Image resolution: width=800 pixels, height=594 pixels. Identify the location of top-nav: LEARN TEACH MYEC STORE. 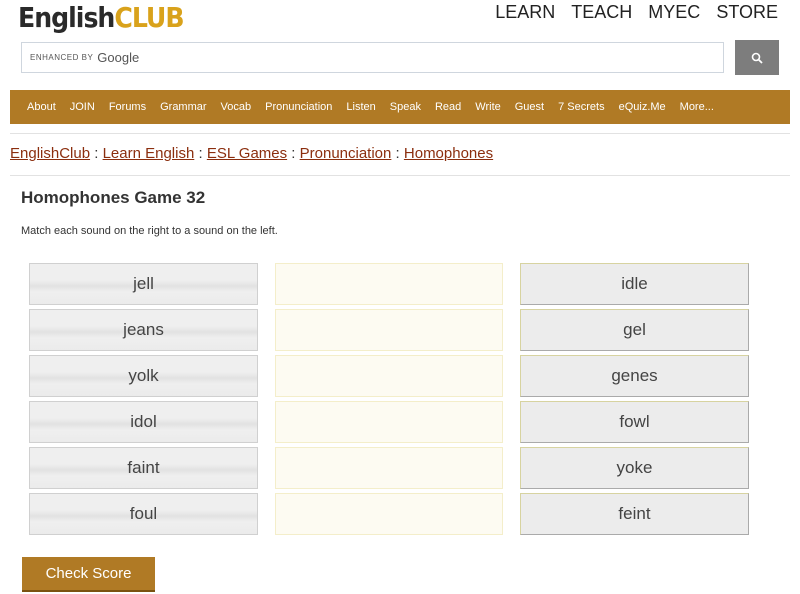
(636, 12).